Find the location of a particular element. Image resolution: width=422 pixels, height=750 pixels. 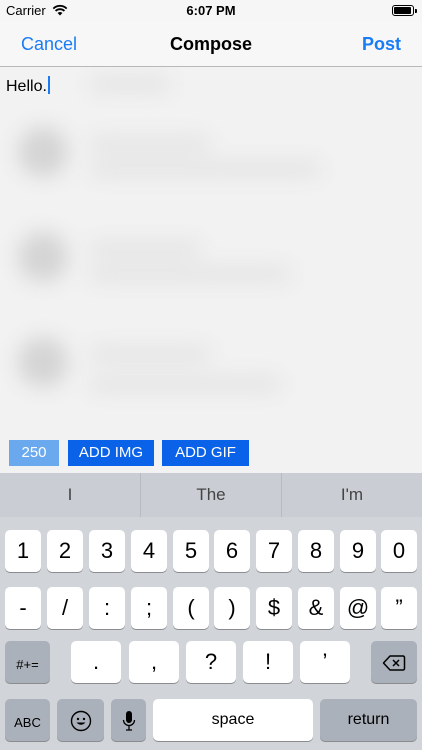

add-gif-button: ADD GIF is located at coordinates (205, 453).